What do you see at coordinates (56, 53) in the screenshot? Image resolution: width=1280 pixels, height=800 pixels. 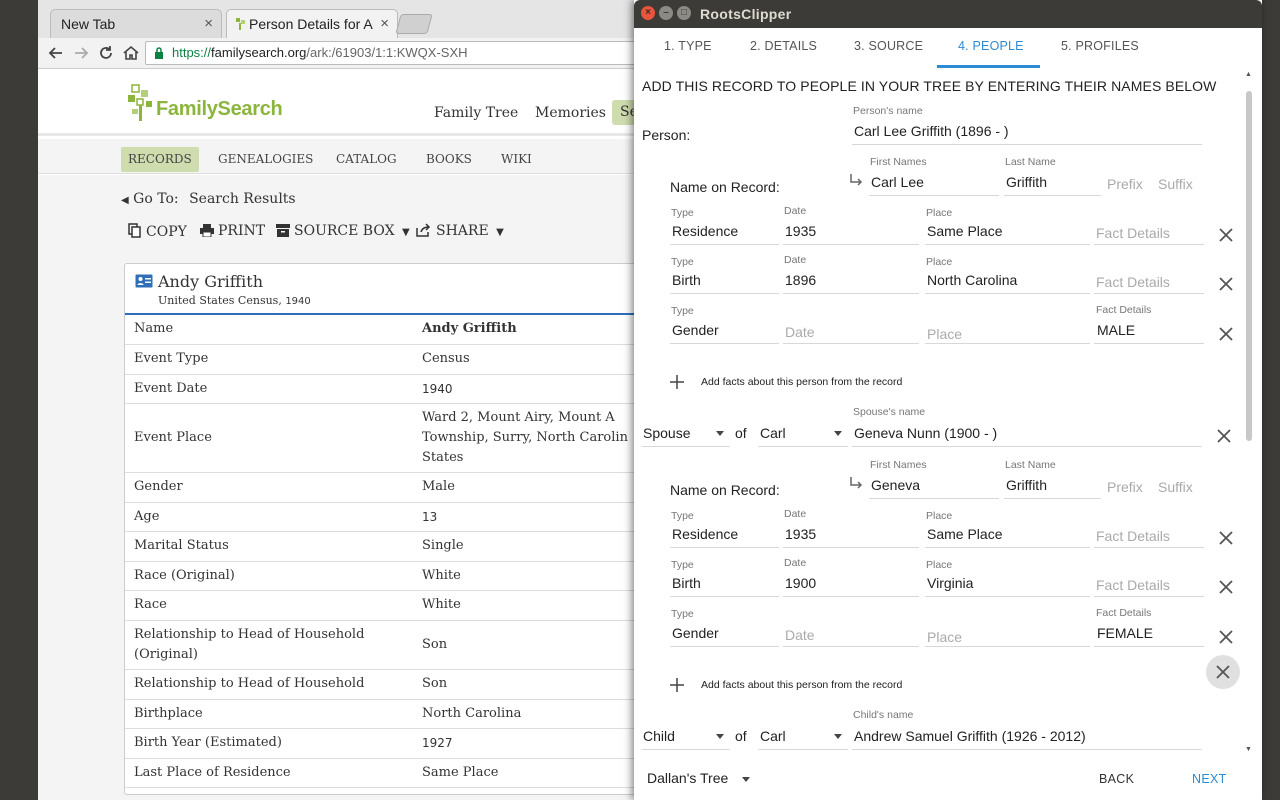 I see `back-arrow-icon` at bounding box center [56, 53].